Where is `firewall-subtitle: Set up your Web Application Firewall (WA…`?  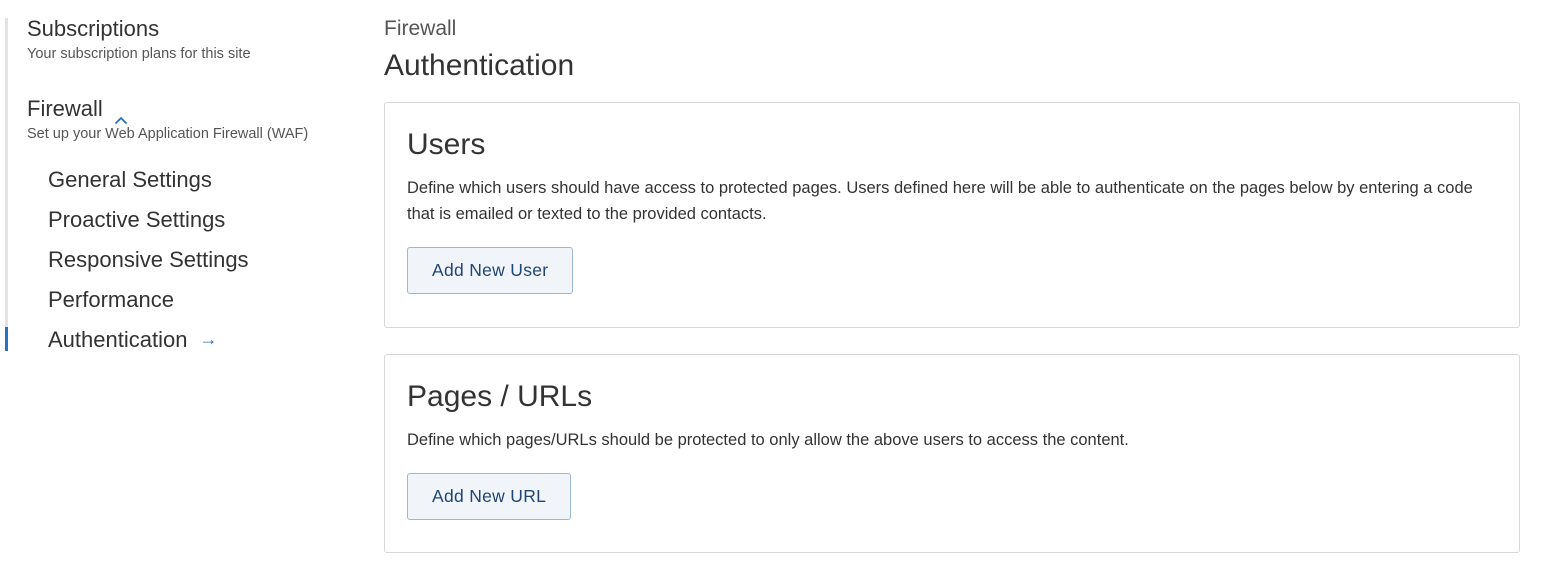 firewall-subtitle: Set up your Web Application Firewall (WA… is located at coordinates (168, 134).